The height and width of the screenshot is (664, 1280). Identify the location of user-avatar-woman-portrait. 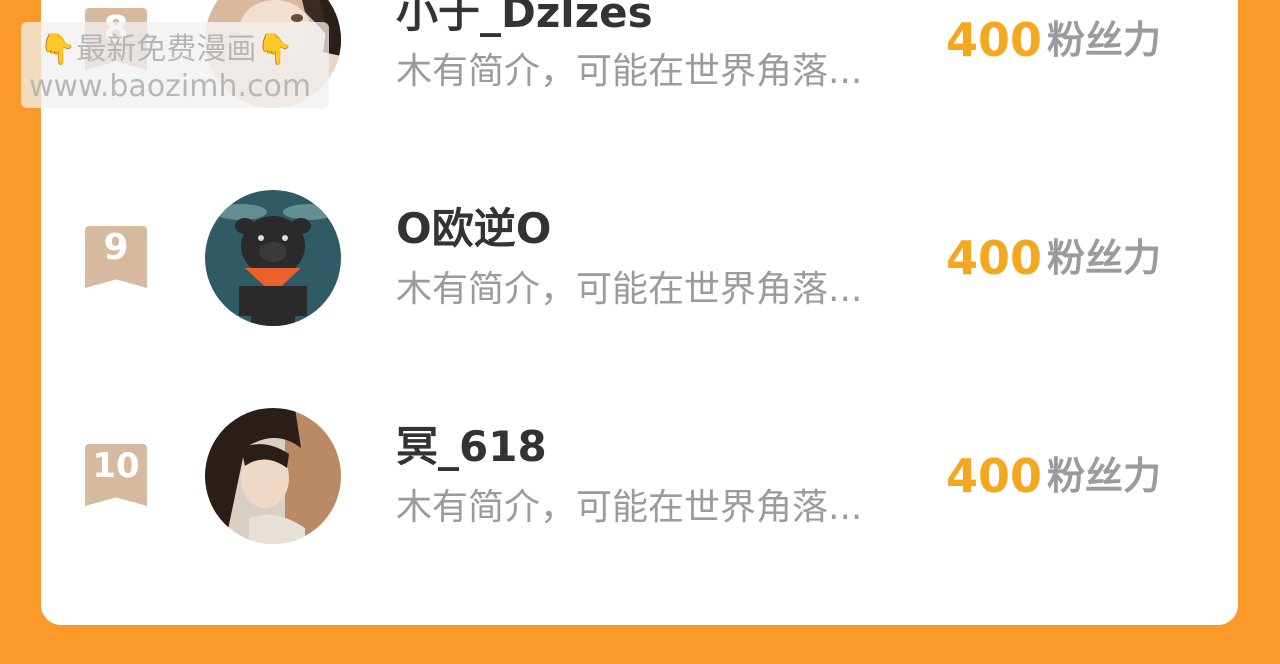
(273, 476).